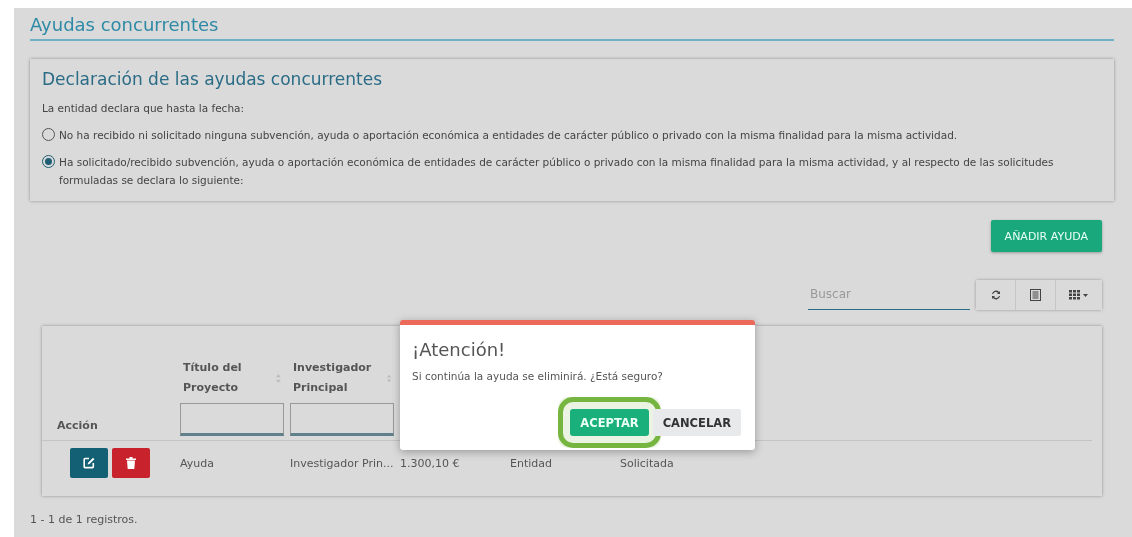 Image resolution: width=1132 pixels, height=537 pixels. I want to click on card-title: Declaración de las ayudas concurrentes, so click(213, 79).